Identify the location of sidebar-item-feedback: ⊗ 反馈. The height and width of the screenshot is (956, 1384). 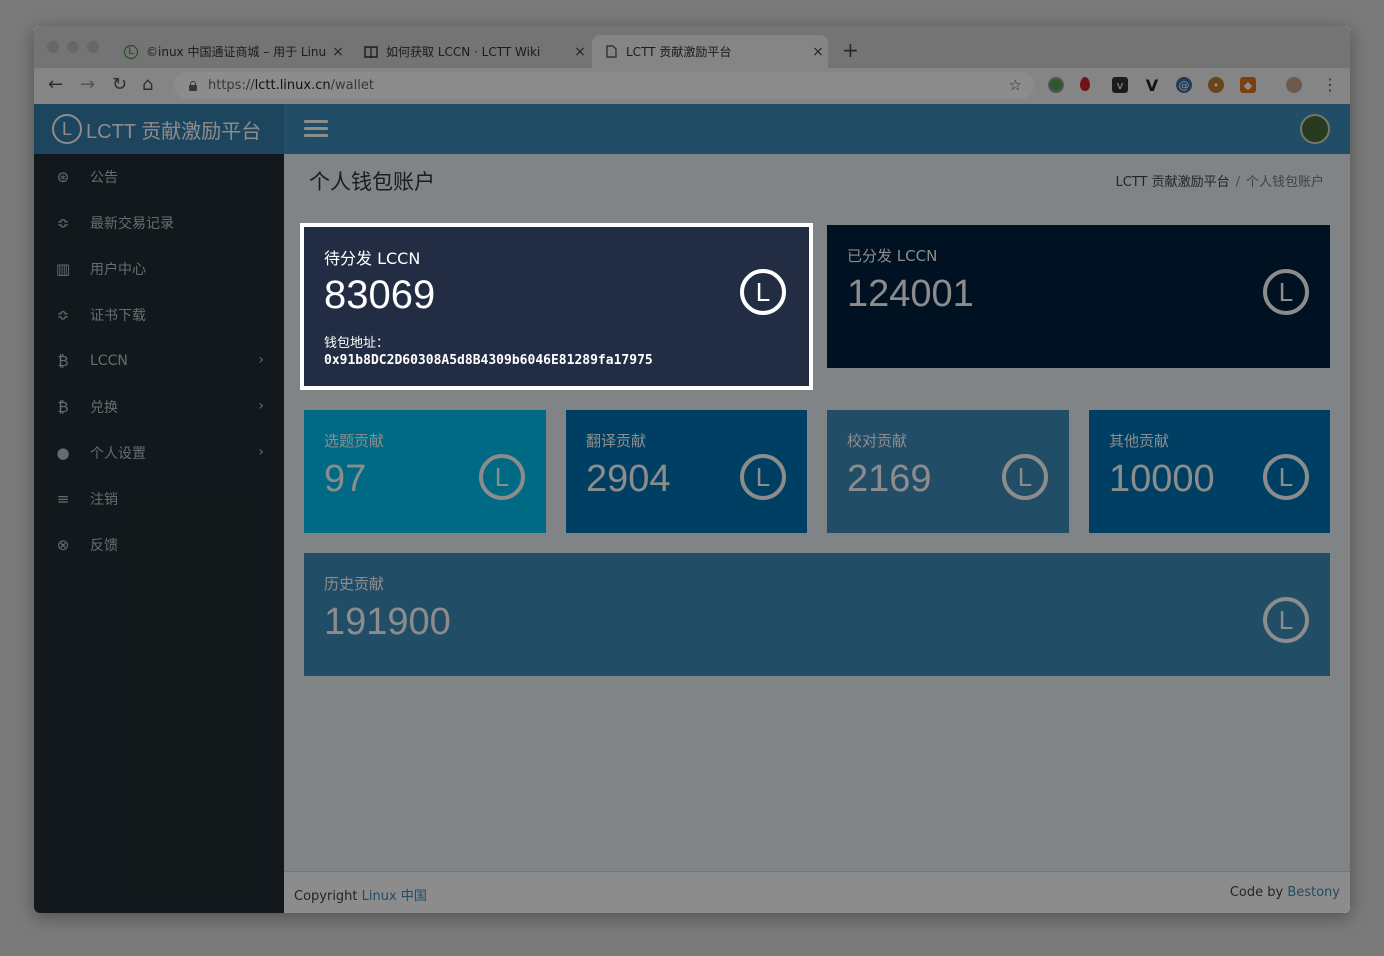
(159, 545).